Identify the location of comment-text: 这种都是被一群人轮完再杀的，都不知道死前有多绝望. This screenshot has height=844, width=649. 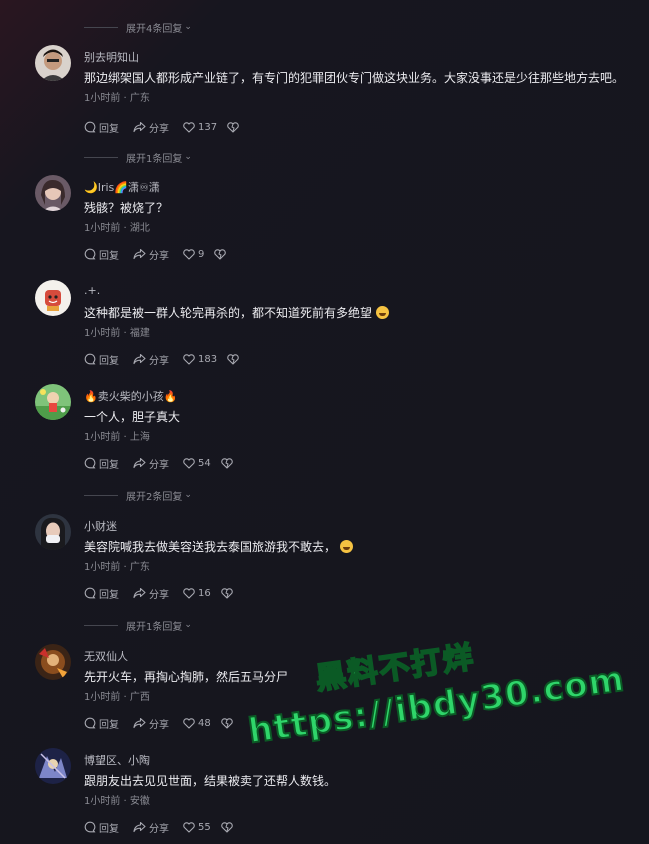
(237, 312).